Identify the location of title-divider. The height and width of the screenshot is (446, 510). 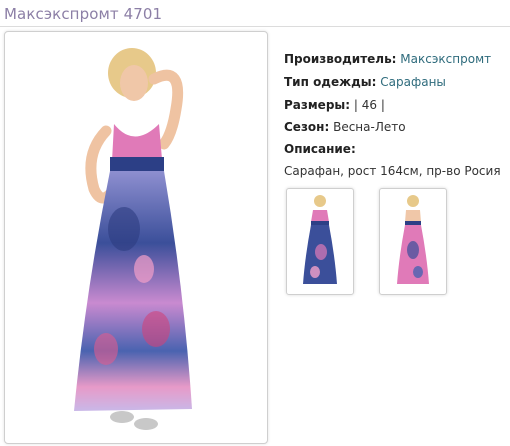
(255, 26).